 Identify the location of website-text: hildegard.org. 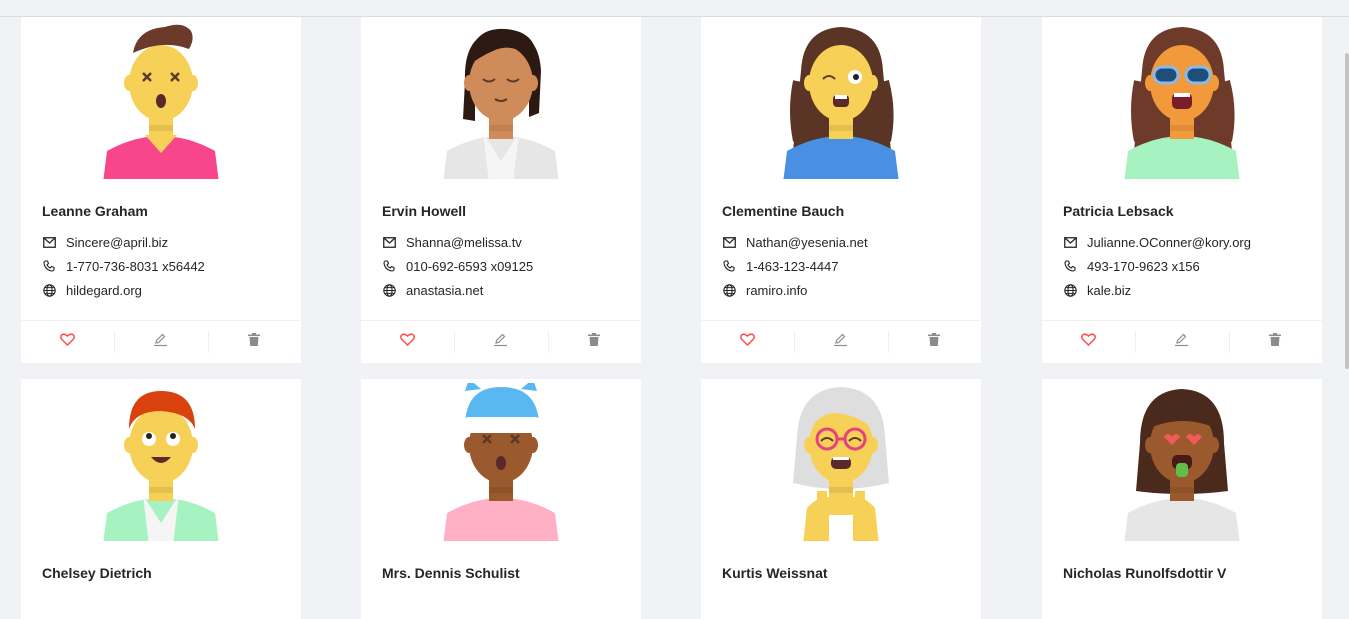
(104, 290).